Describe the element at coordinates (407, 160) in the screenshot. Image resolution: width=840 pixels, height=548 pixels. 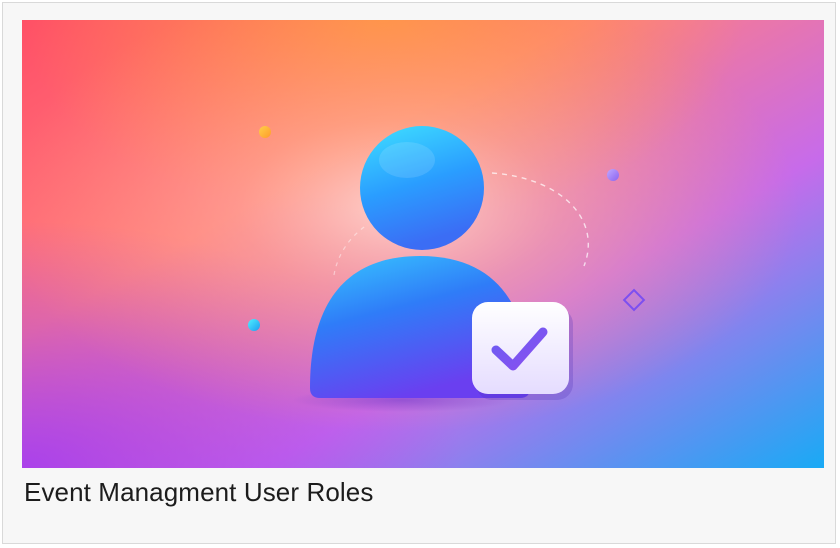
I see `head-highlight` at that location.